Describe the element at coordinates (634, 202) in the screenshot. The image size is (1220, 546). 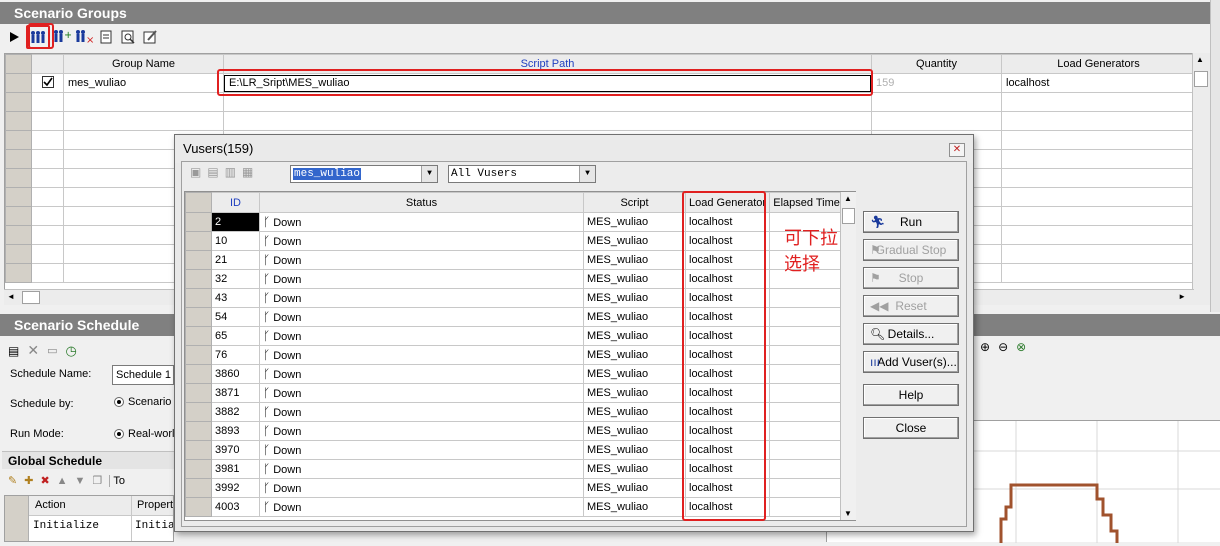
I see `column-header-script: Script` at that location.